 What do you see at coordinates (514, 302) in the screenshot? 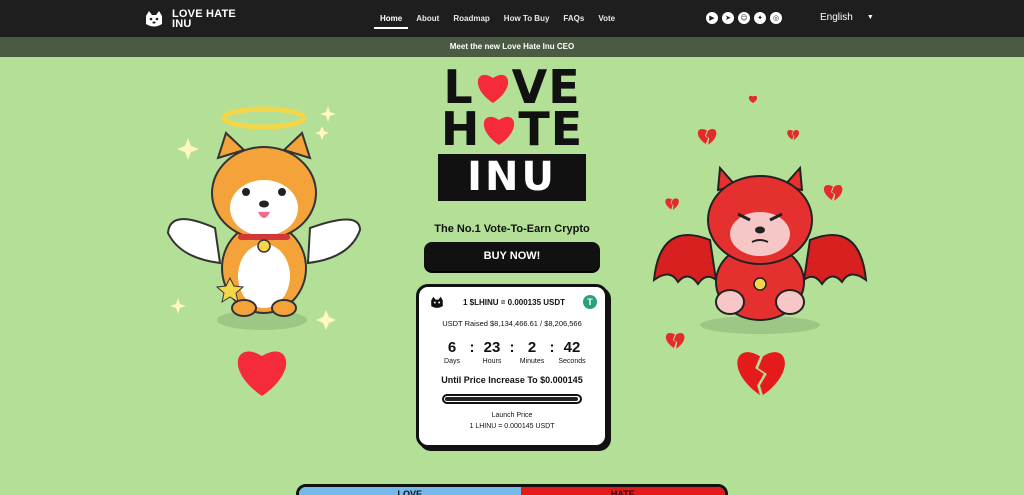
I see `presale-price: 1 $LHINU = 0.000135 USDT` at bounding box center [514, 302].